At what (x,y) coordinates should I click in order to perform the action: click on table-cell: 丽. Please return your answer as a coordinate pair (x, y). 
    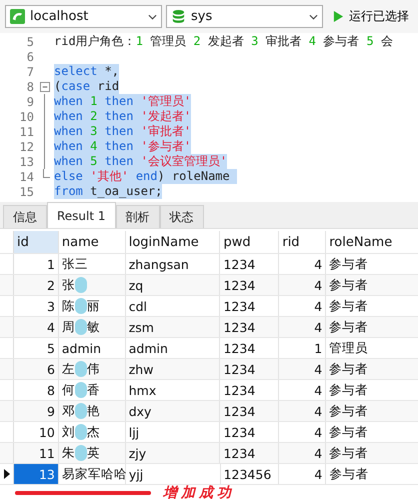
    Looking at the image, I should click on (93, 306).